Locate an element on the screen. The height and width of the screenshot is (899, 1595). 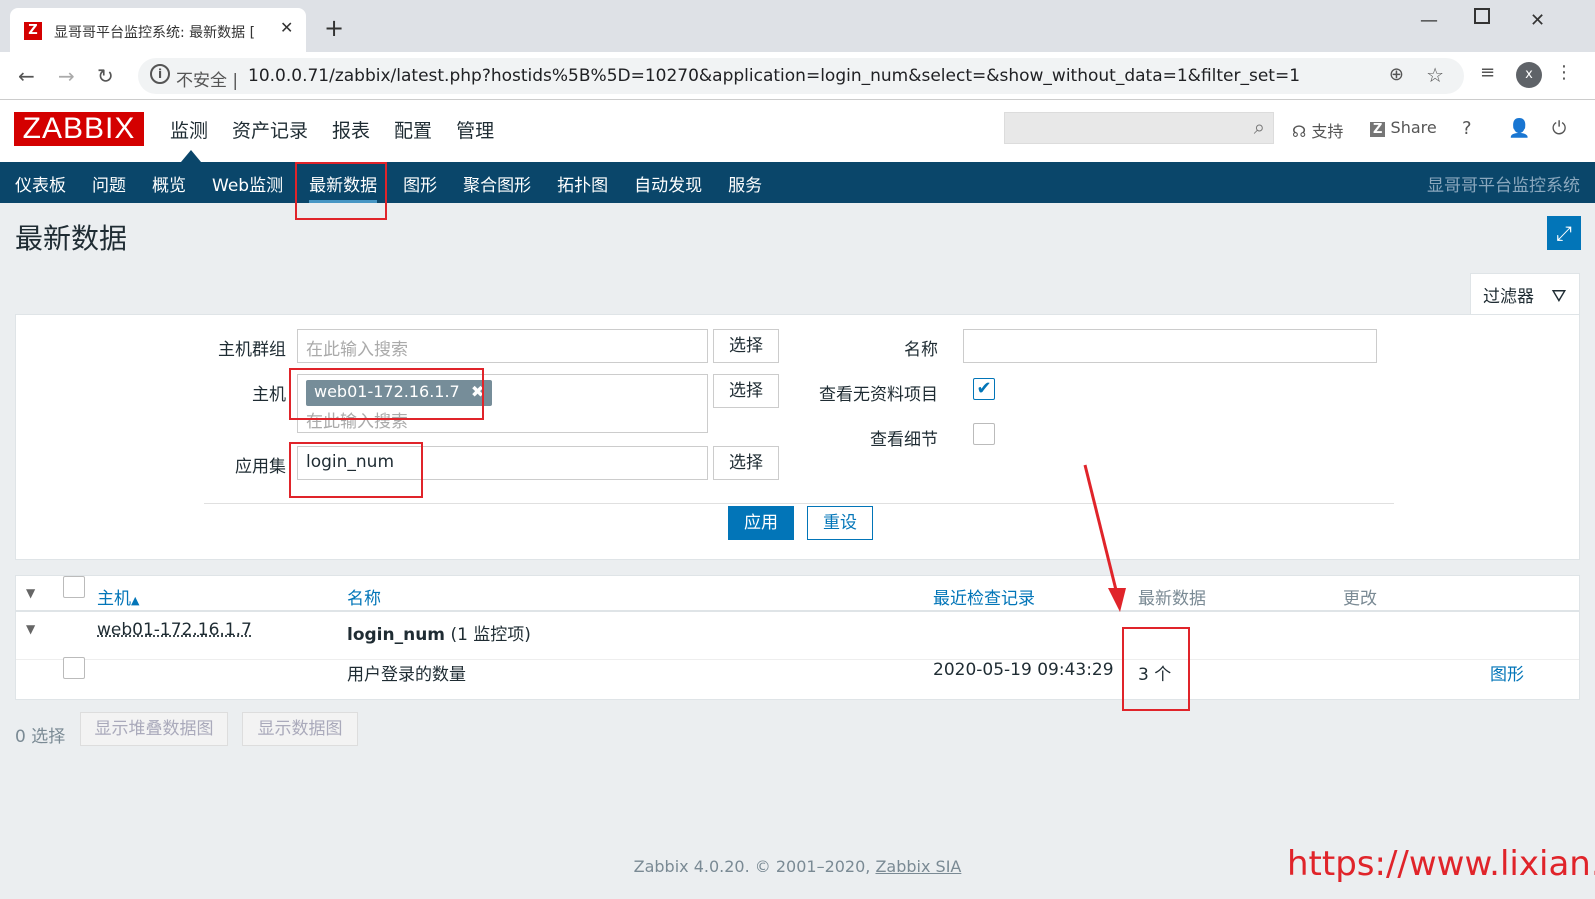
share-z-icon: Z is located at coordinates (1378, 129).